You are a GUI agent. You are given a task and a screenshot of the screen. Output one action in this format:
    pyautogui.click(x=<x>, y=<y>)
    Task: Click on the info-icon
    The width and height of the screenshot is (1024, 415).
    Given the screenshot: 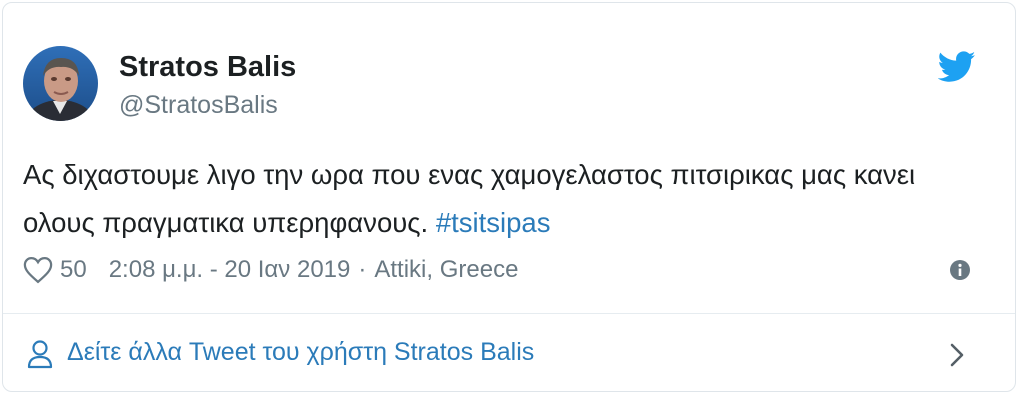 What is the action you would take?
    pyautogui.click(x=960, y=270)
    